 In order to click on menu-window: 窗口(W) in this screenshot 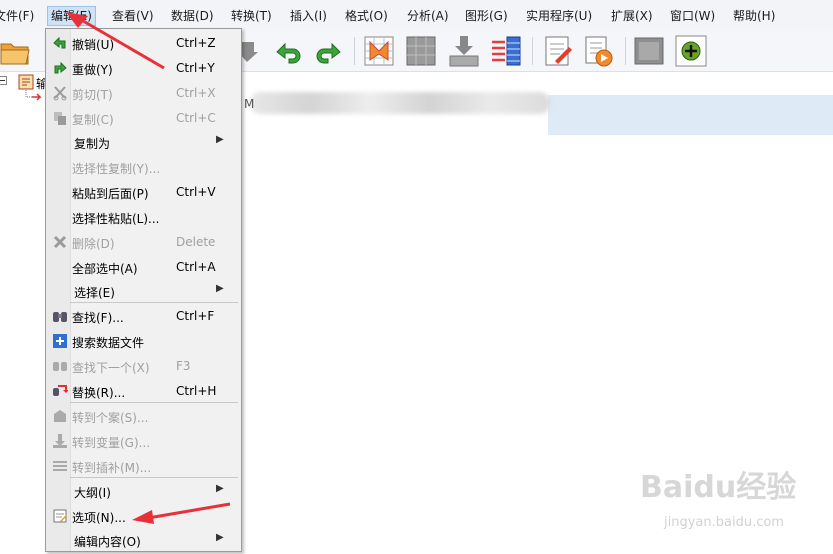, I will do `click(692, 16)`.